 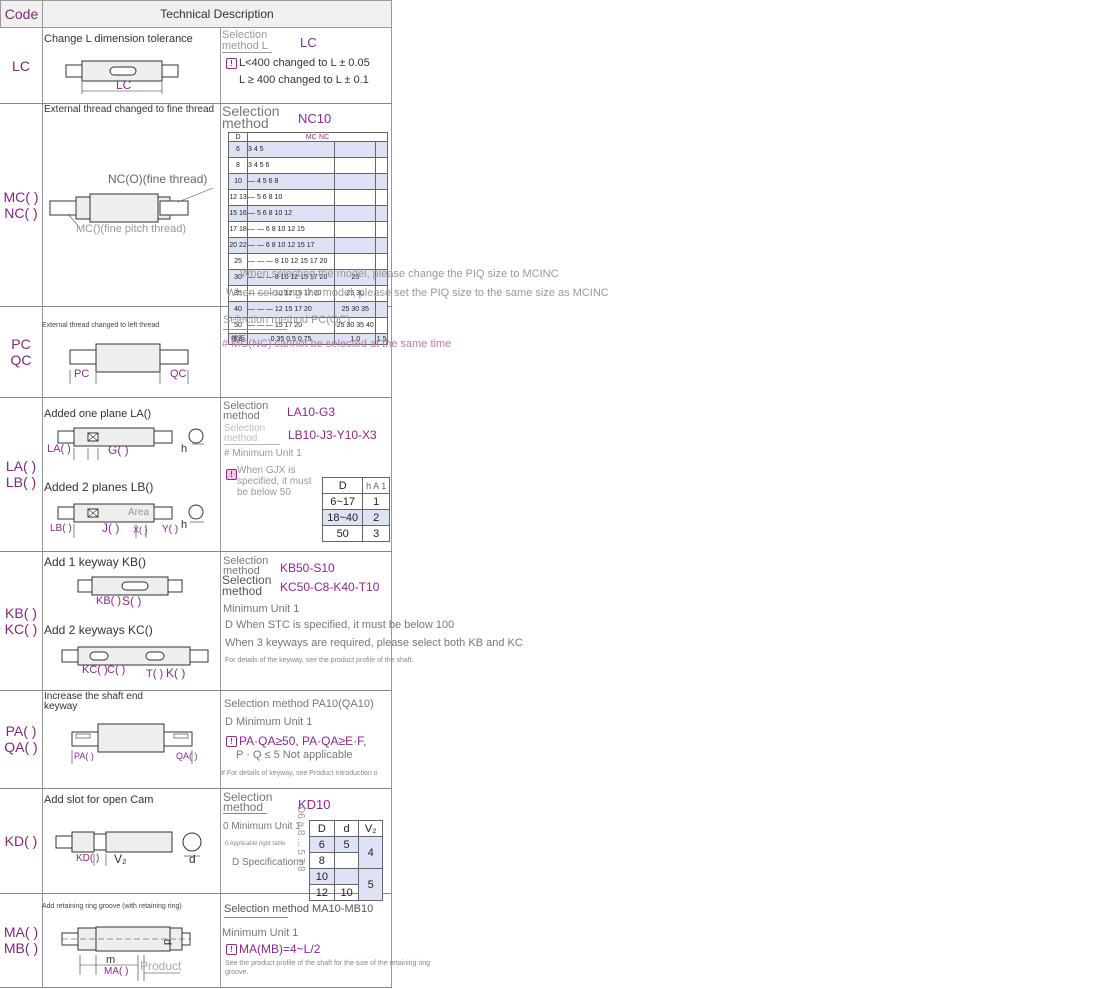 I want to click on pa-fig-label: PA( ), so click(x=84, y=756).